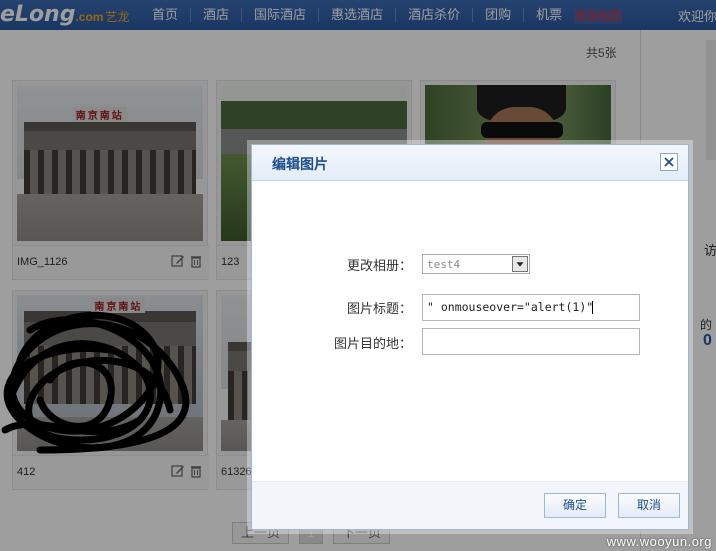 This screenshot has height=551, width=716. Describe the element at coordinates (649, 505) in the screenshot. I see `cancel-button: 取消` at that location.